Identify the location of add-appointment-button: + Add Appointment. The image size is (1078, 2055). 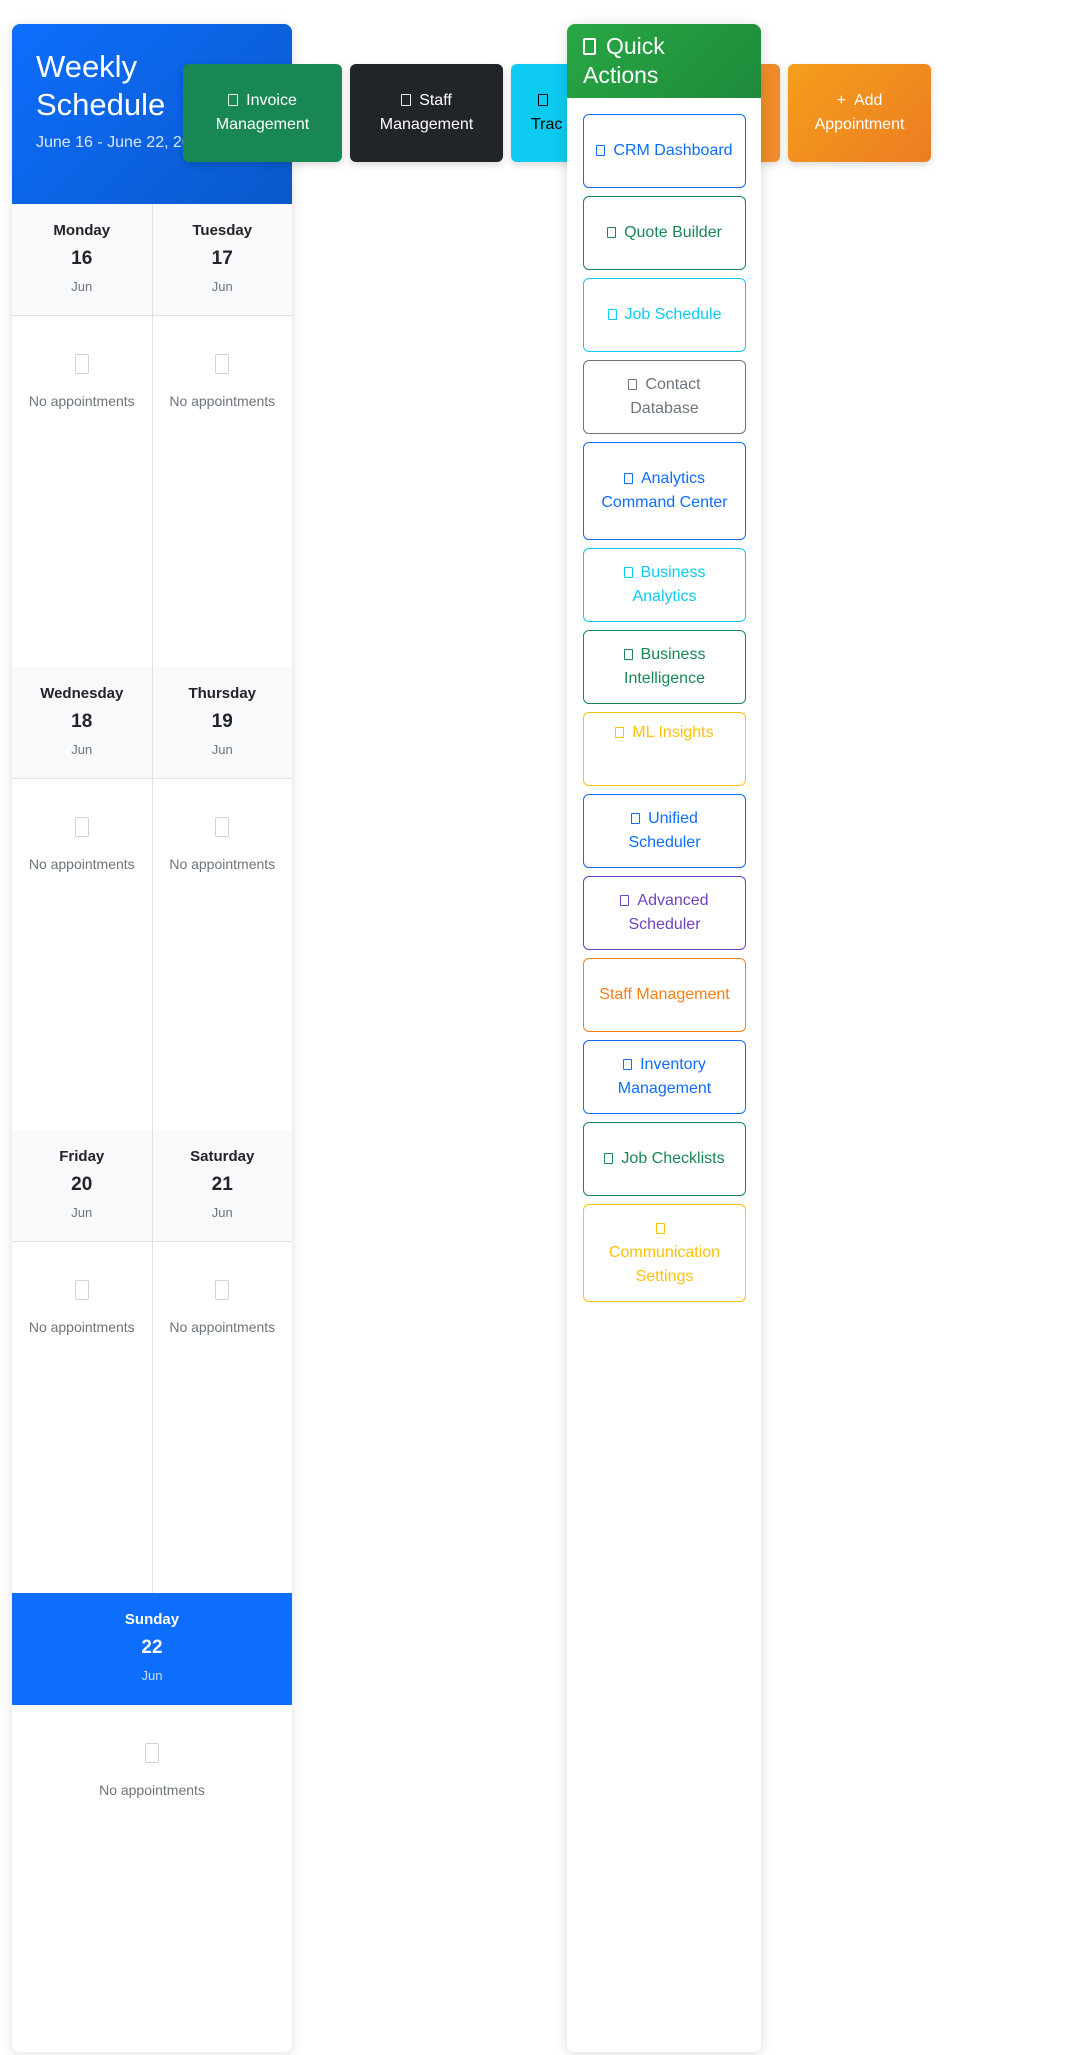
(859, 113).